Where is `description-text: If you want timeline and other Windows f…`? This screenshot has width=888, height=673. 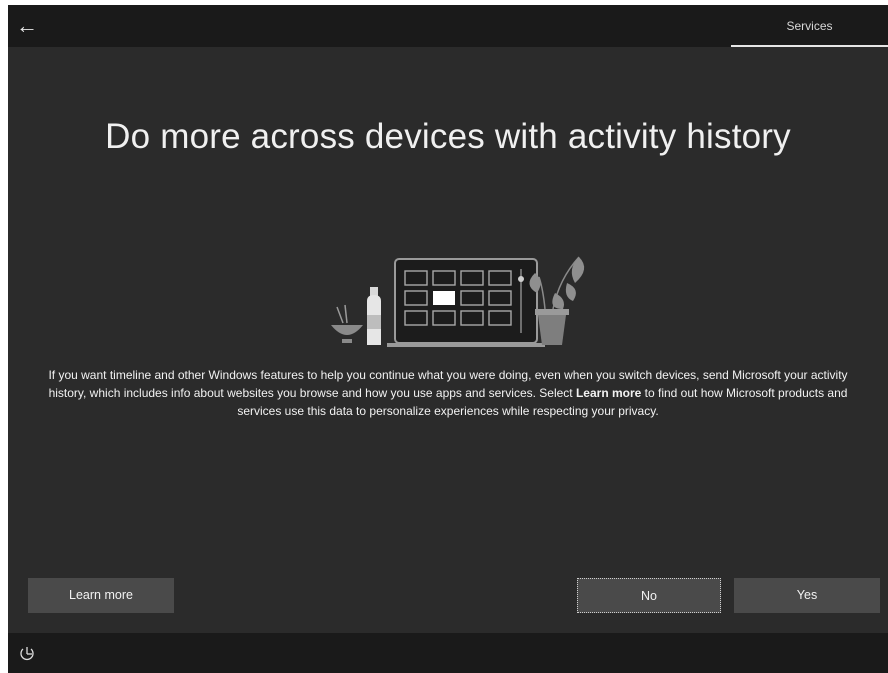 description-text: If you want timeline and other Windows f… is located at coordinates (448, 393).